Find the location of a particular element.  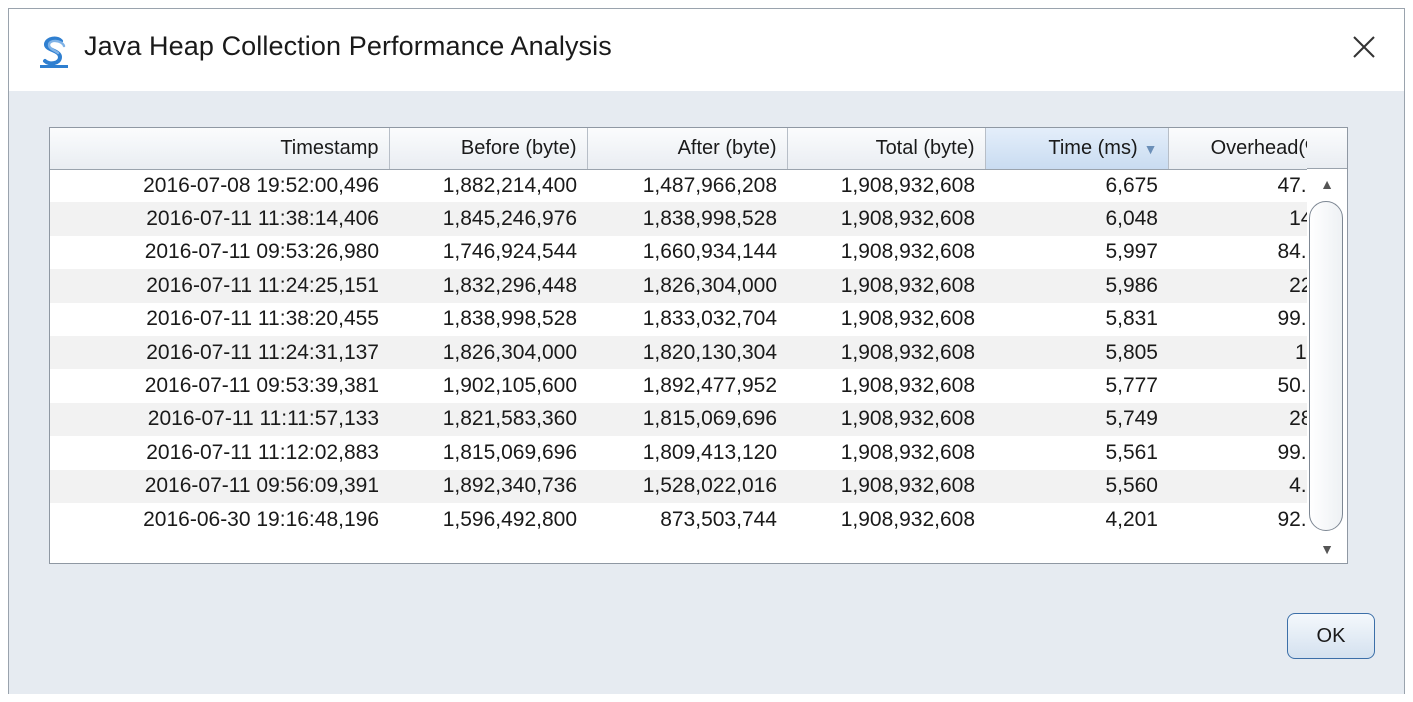

table-cell: 2016-07-08 19:52:00,496 is located at coordinates (261, 185).